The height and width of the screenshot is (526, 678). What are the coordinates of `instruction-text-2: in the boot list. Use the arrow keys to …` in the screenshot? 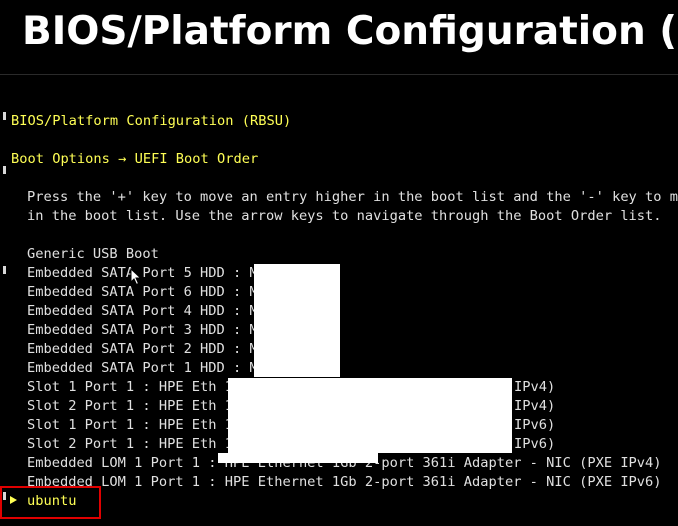 It's located at (344, 216).